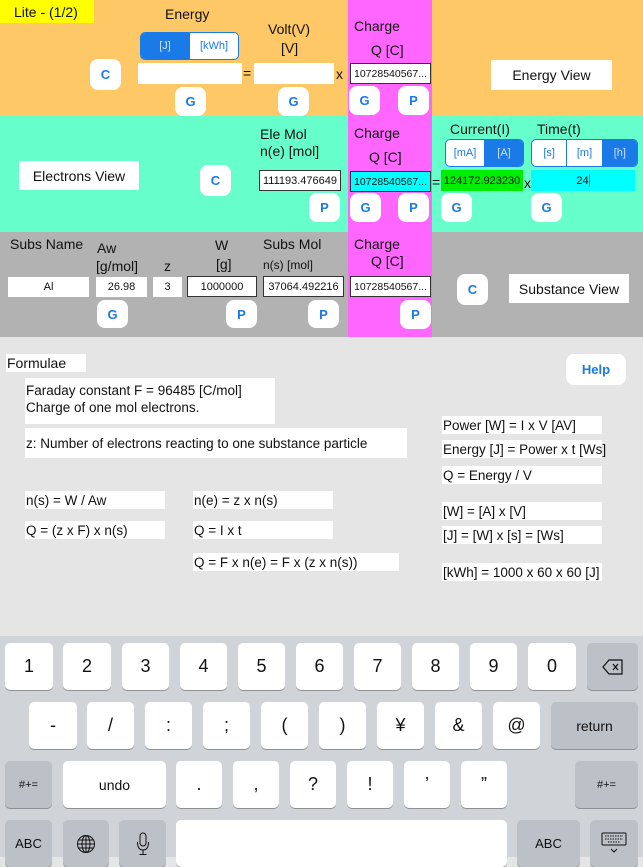 Image resolution: width=643 pixels, height=867 pixels. What do you see at coordinates (583, 180) in the screenshot?
I see `time-input: 24` at bounding box center [583, 180].